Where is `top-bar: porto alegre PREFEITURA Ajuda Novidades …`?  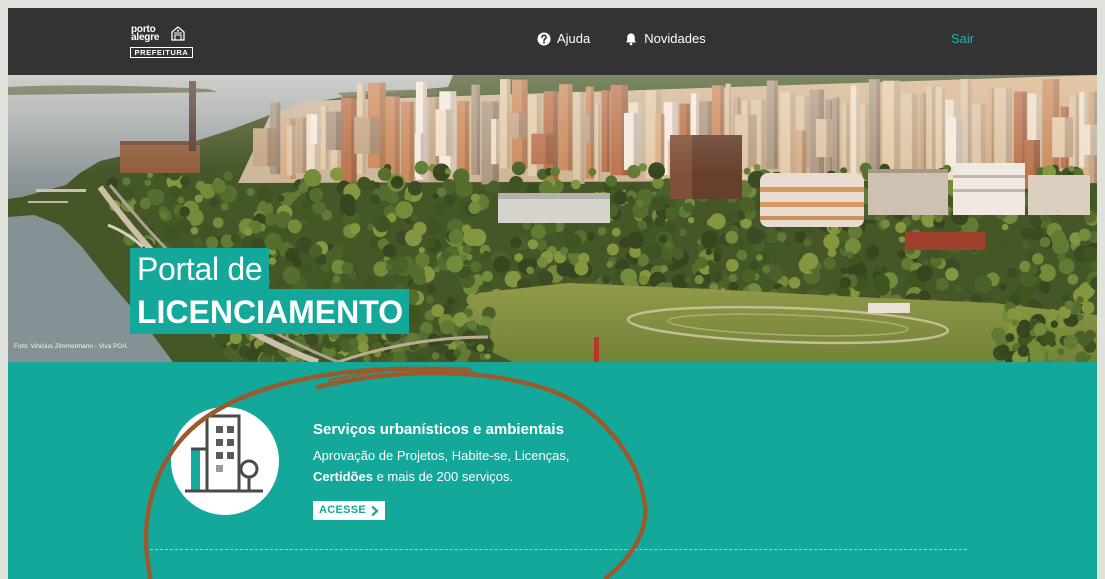
top-bar: porto alegre PREFEITURA Ajuda Novidades … is located at coordinates (552, 41).